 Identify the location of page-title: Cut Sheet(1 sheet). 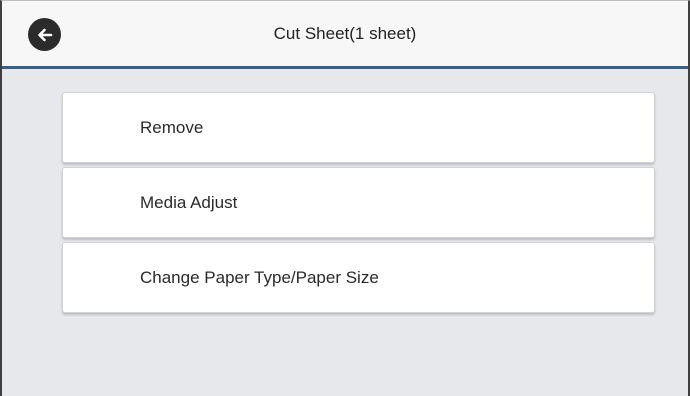
(345, 33).